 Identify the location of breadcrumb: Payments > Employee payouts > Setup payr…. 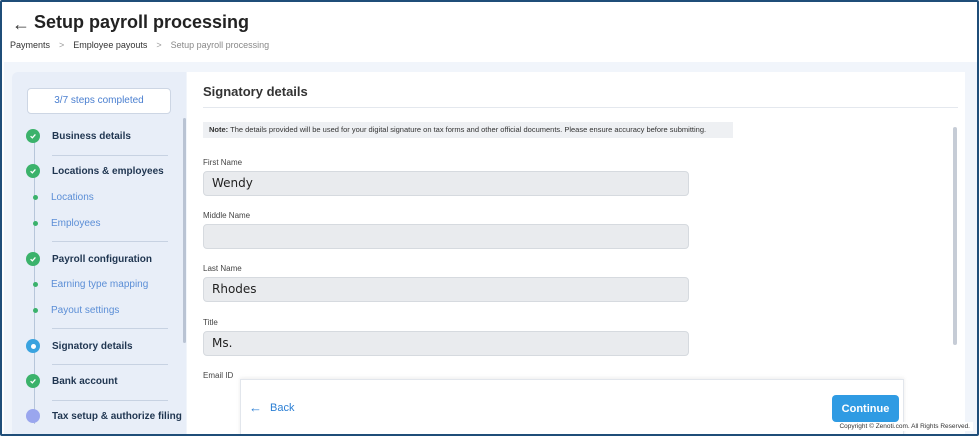
(139, 45).